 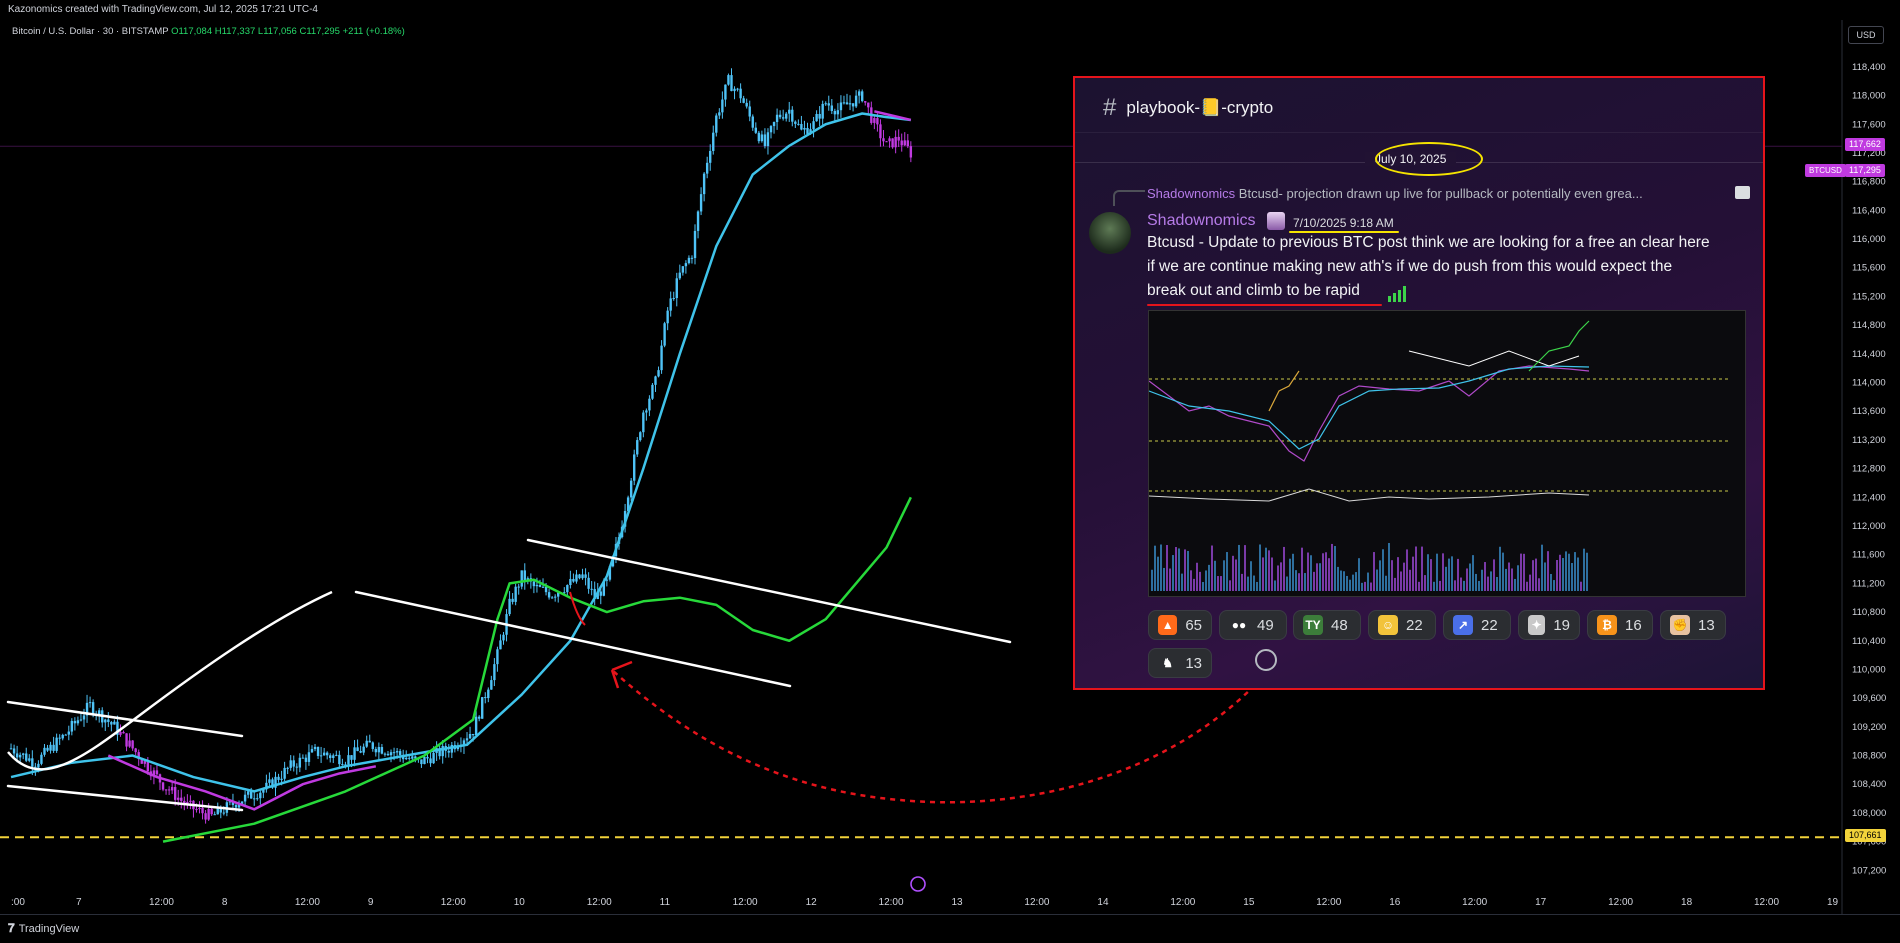 What do you see at coordinates (1693, 625) in the screenshot?
I see `reaction-button: ✊ 13` at bounding box center [1693, 625].